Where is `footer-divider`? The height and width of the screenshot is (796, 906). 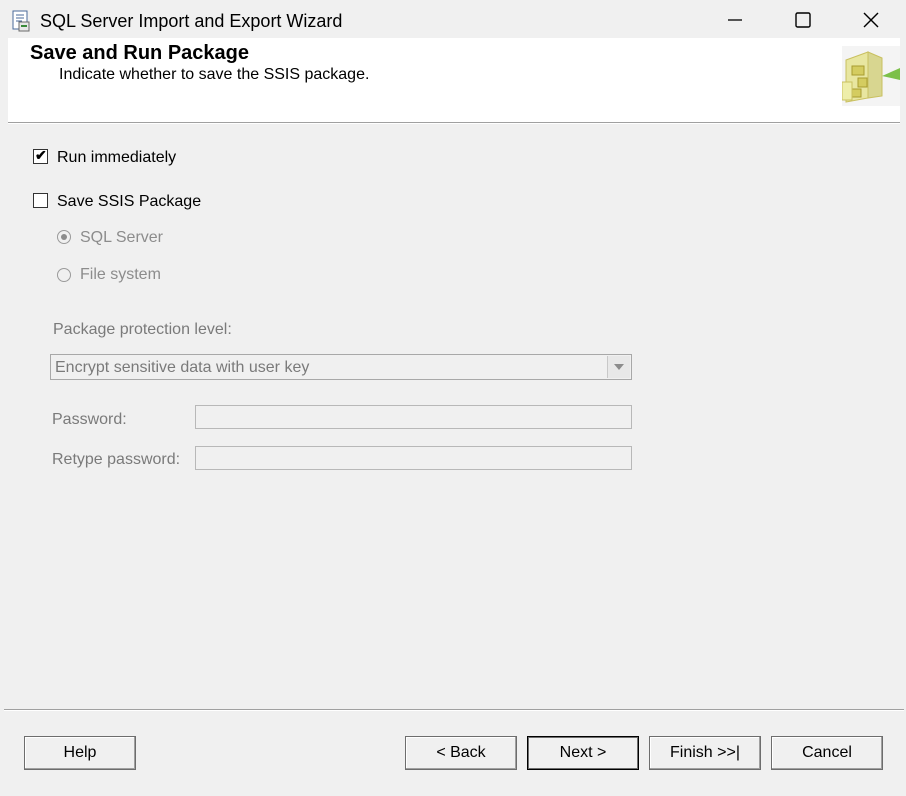 footer-divider is located at coordinates (454, 710).